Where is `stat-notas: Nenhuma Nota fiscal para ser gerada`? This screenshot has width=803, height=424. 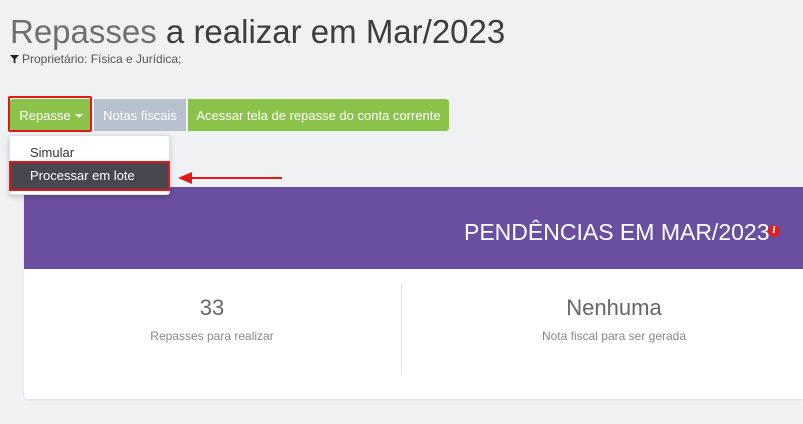 stat-notas: Nenhuma Nota fiscal para ser gerada is located at coordinates (614, 319).